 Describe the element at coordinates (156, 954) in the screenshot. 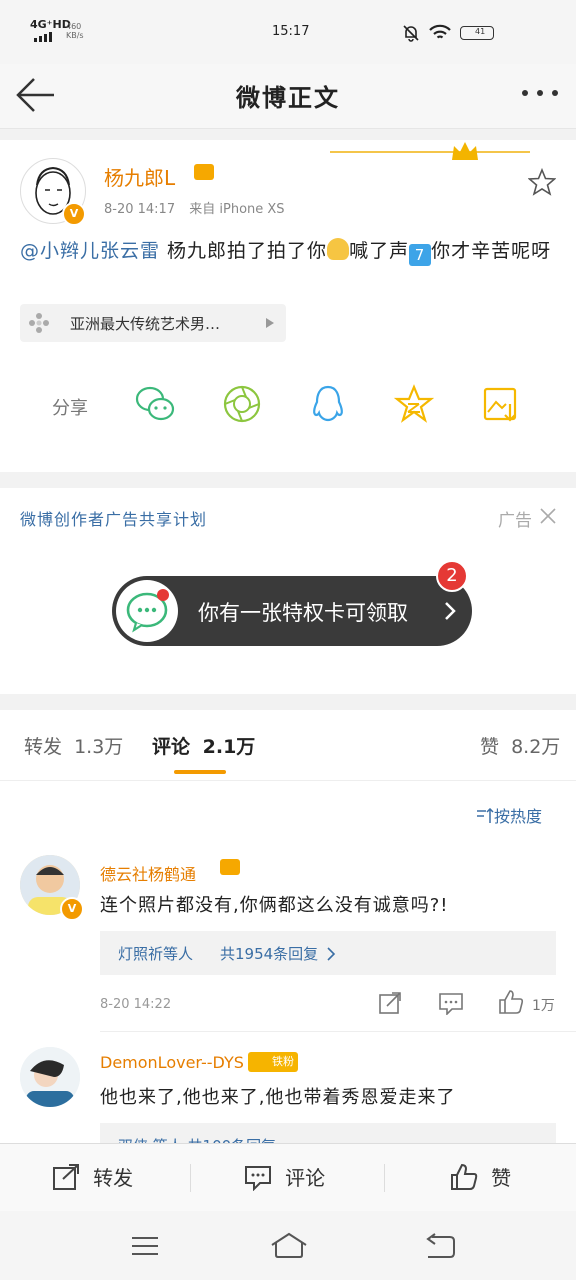

I see `reply-names: 灯照祈等人` at that location.